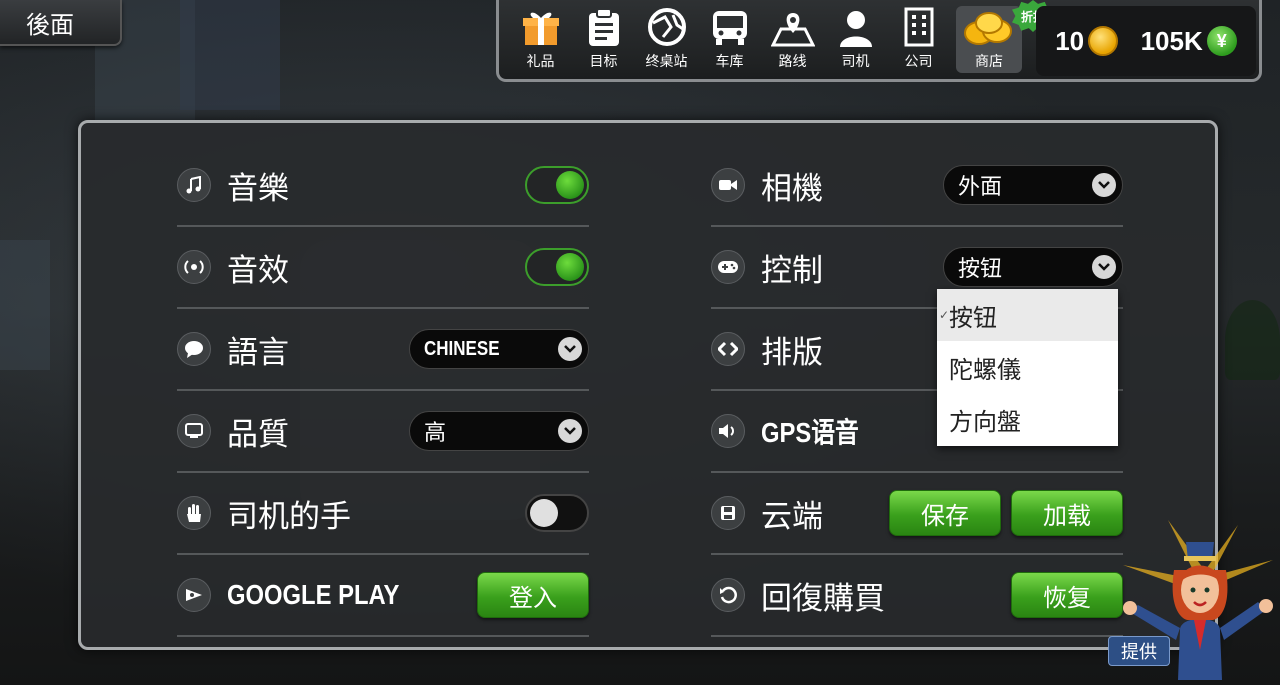  I want to click on yen-icon: ¥, so click(1221, 41).